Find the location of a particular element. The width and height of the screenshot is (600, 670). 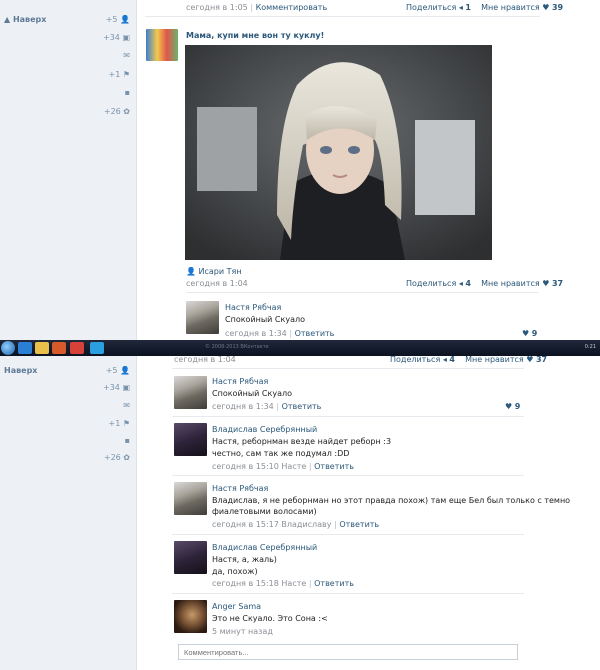

previous-post-actions: Поделиться ◂ 1 Мне нравится ♥ 39 is located at coordinates (484, 7).